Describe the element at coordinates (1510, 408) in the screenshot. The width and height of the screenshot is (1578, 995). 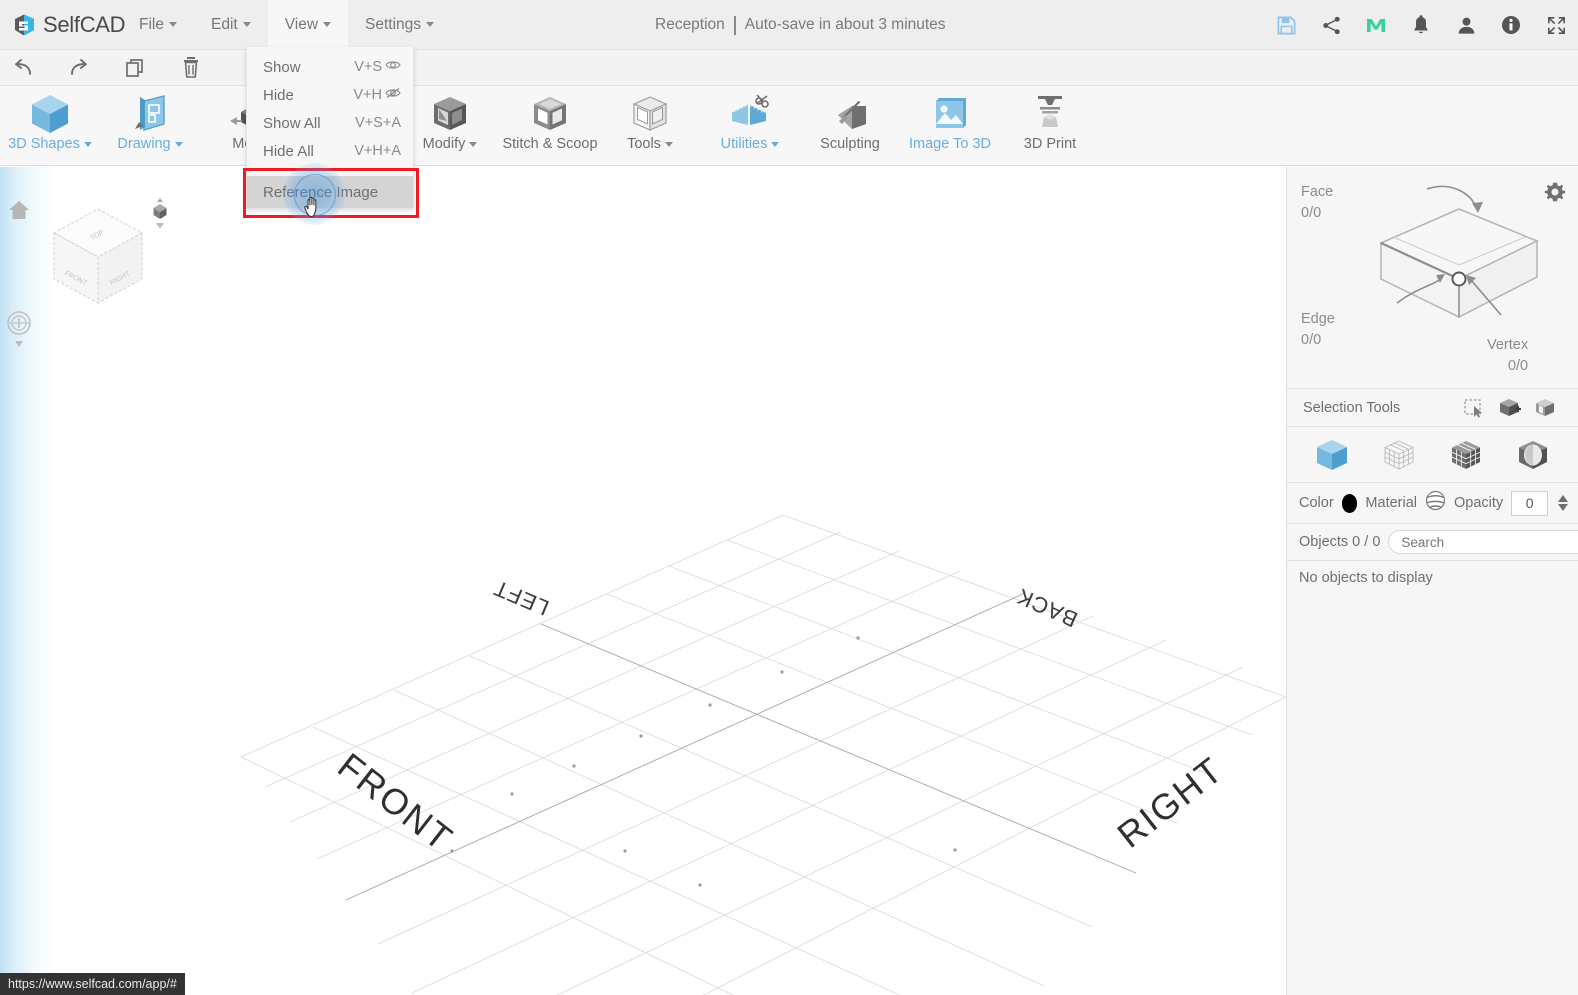
I see `add-selection-icon` at that location.